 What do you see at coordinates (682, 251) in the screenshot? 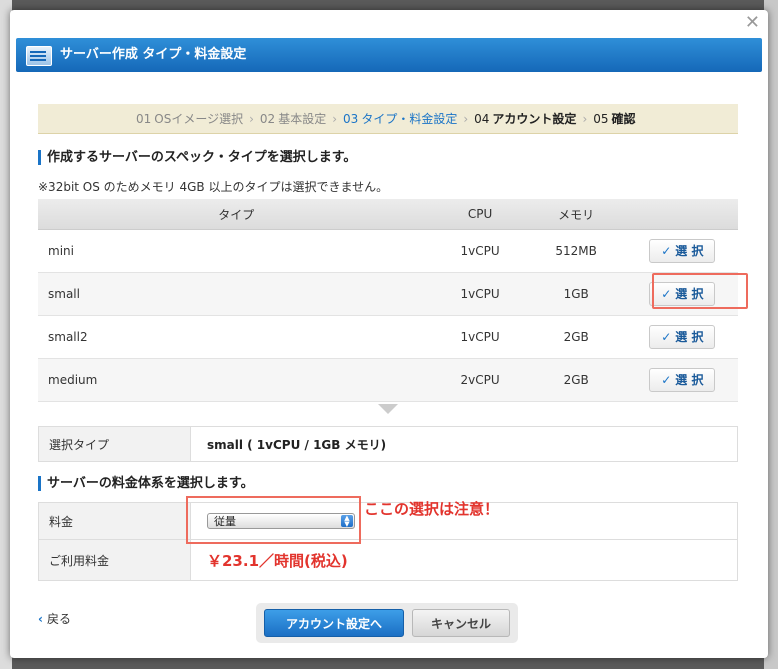
I see `select-button-mini: ✓ 選 択` at bounding box center [682, 251].